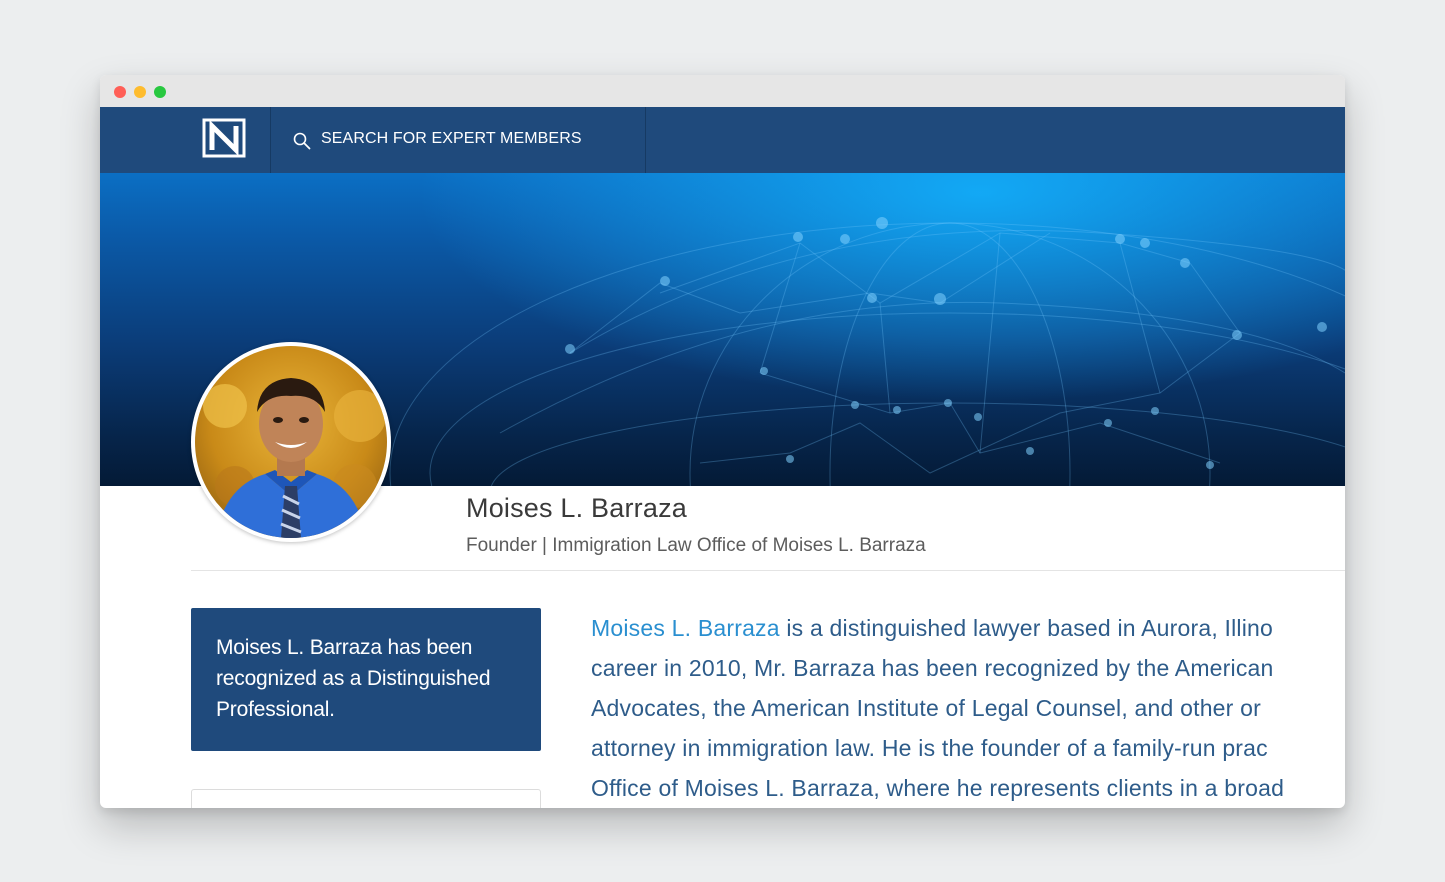 Image resolution: width=1445 pixels, height=882 pixels. I want to click on search-icon, so click(302, 141).